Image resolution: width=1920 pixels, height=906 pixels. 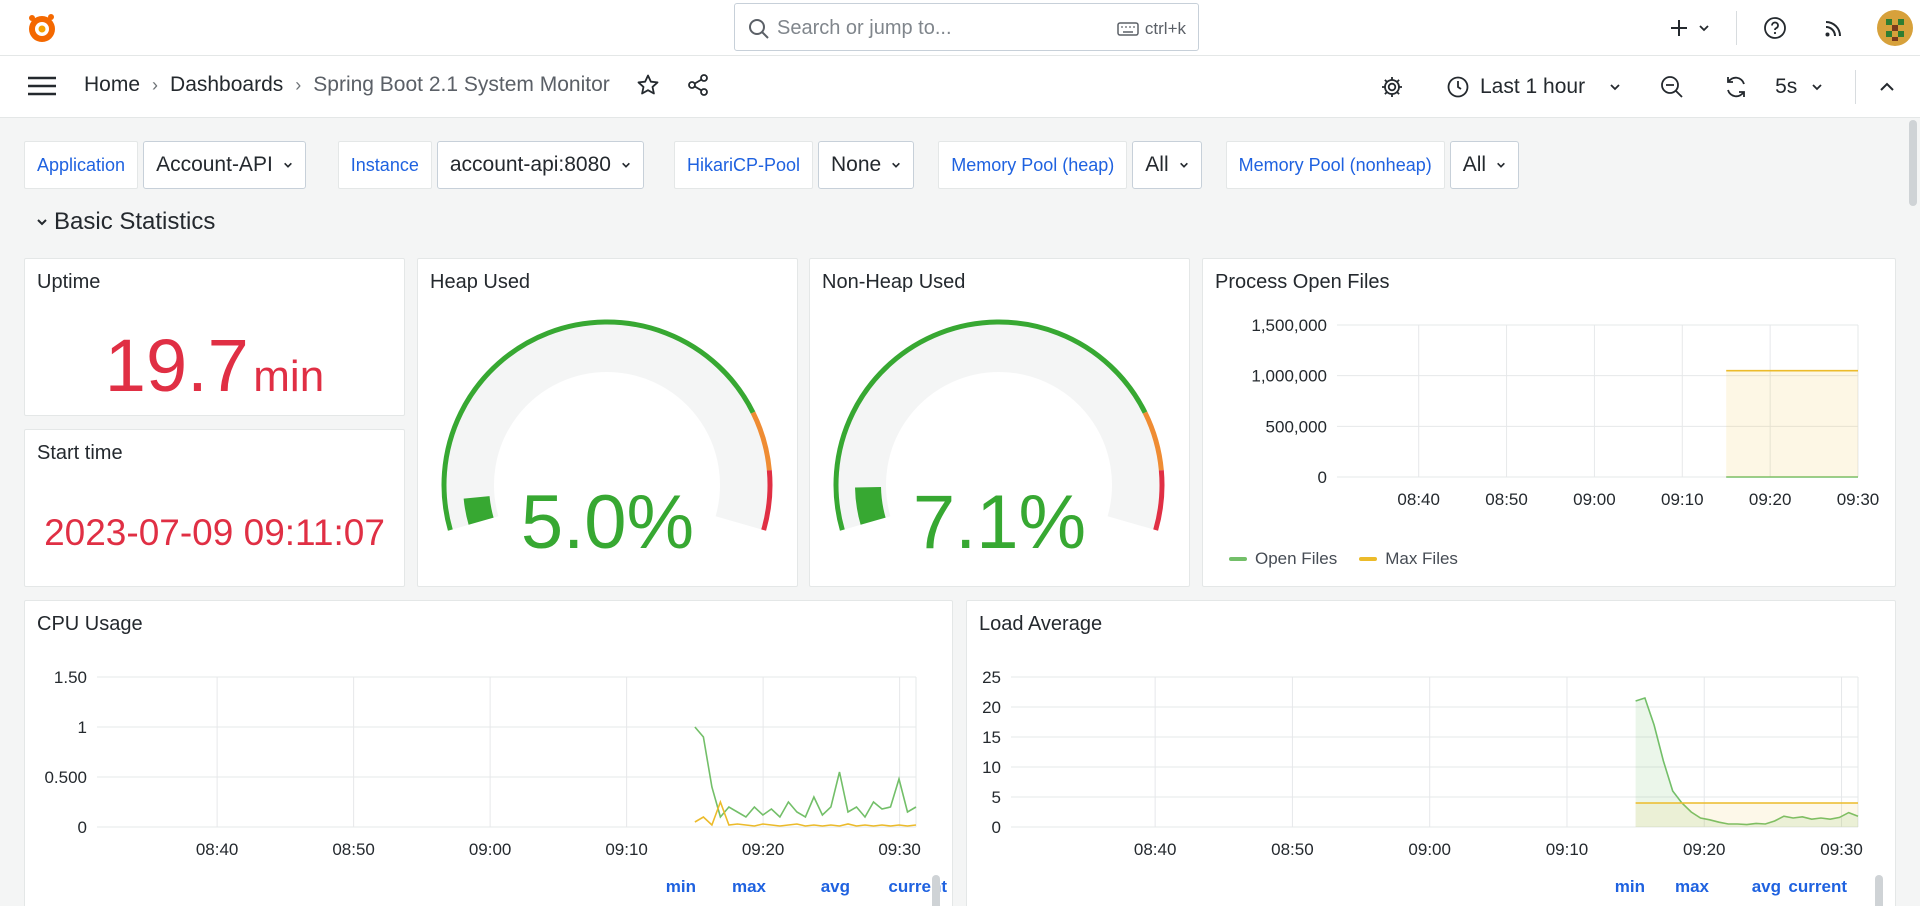 I want to click on search-shortcut: ctrl+k, so click(x=1151, y=29).